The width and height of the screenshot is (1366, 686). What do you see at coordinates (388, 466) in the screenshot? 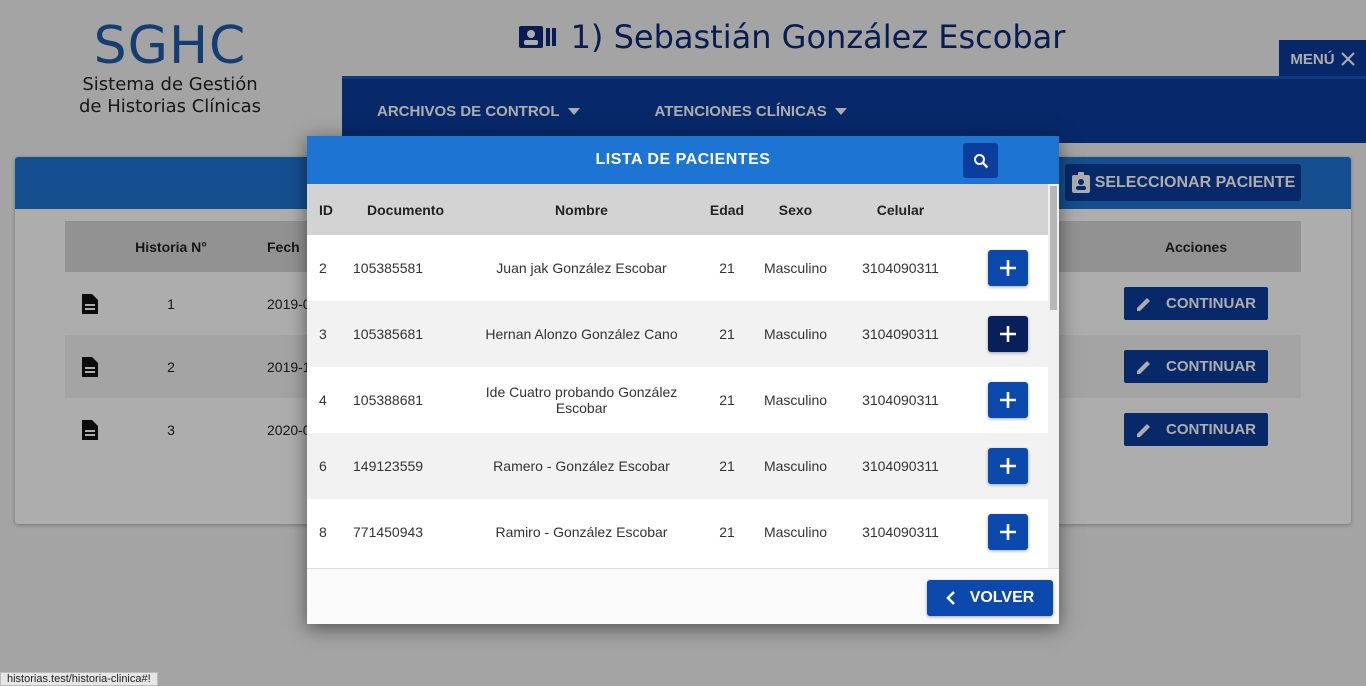
I see `patient-documento: 149123559` at bounding box center [388, 466].